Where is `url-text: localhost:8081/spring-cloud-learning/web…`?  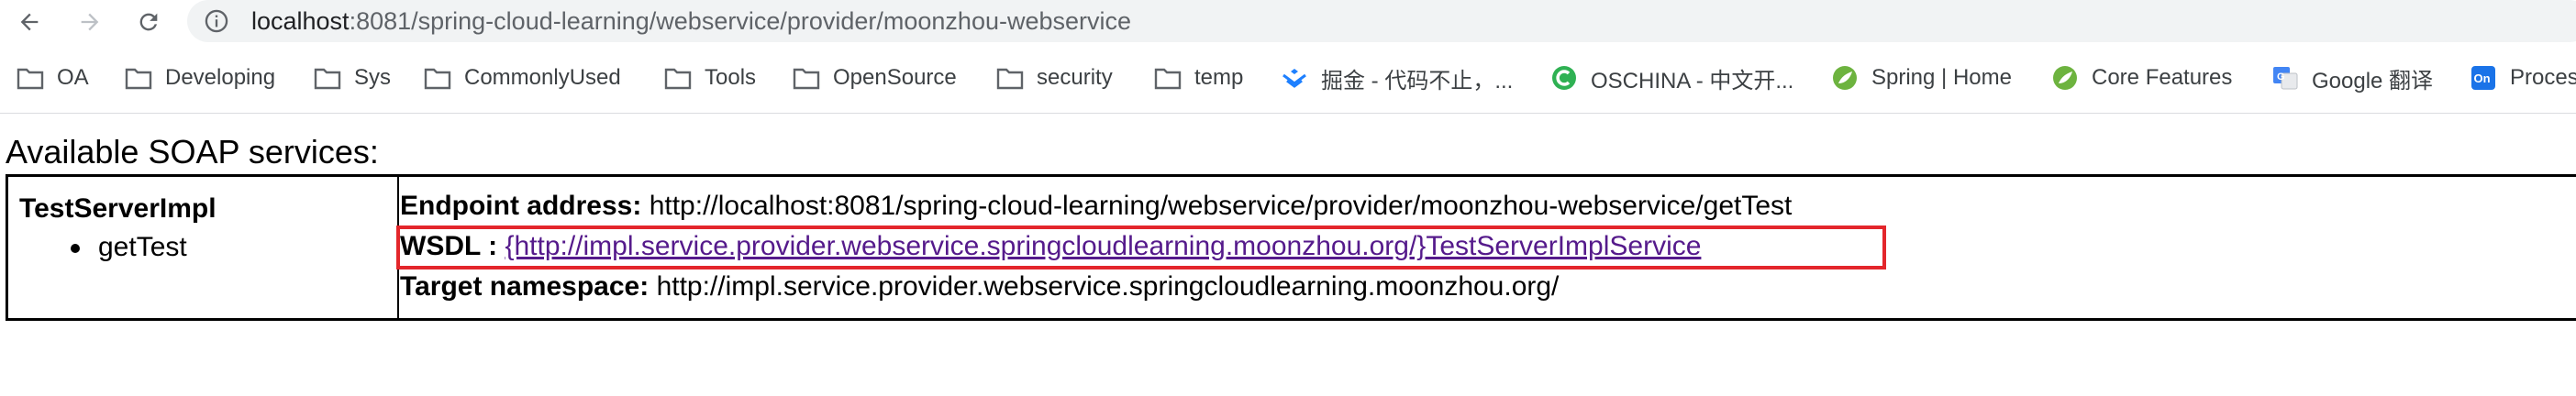
url-text: localhost:8081/spring-cloud-learning/web… is located at coordinates (691, 21).